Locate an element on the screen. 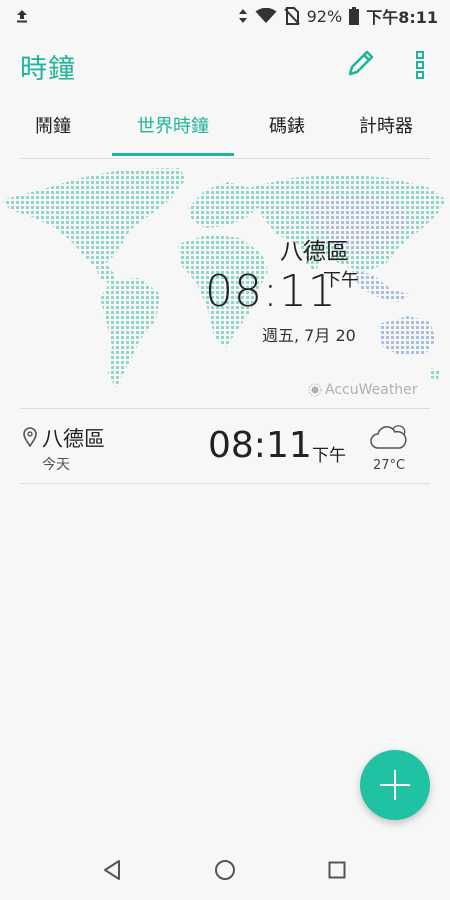  tab-indicator is located at coordinates (173, 154).